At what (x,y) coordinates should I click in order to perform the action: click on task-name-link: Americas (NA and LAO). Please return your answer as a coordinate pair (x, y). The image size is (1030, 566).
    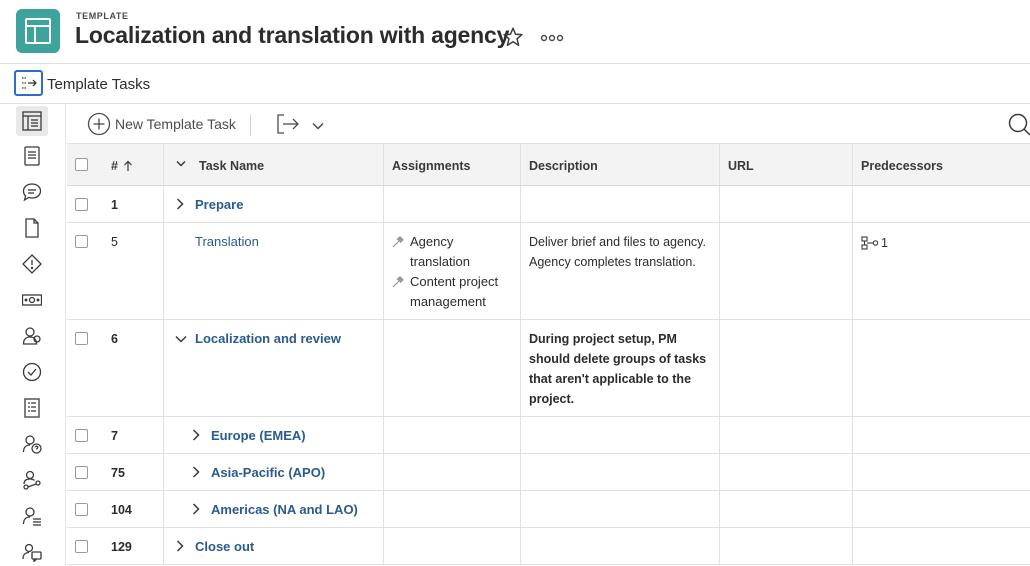
    Looking at the image, I should click on (284, 509).